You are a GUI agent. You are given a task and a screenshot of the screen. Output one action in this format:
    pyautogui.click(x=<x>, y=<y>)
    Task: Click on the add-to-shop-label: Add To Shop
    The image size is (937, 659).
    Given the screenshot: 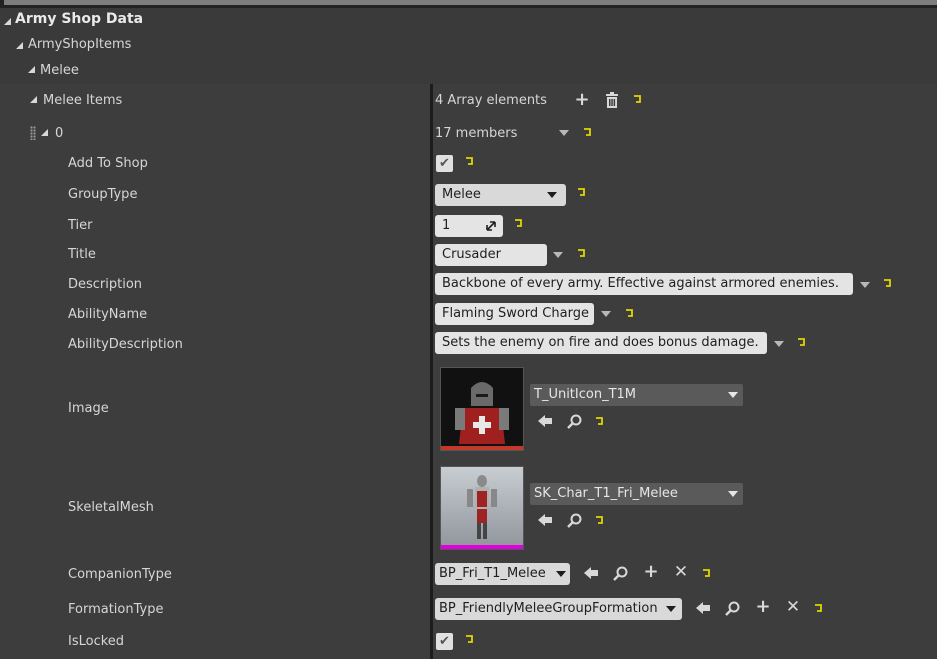 What is the action you would take?
    pyautogui.click(x=108, y=163)
    